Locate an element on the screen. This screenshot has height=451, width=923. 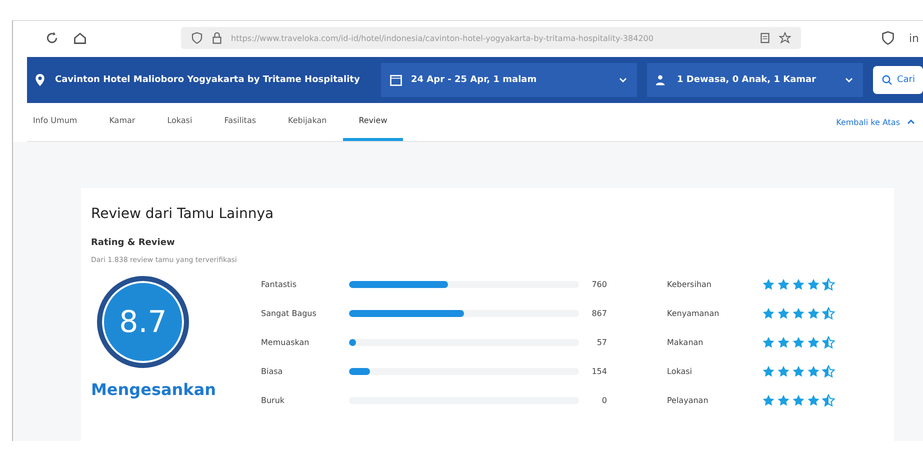
section-subtitle: Rating & Review is located at coordinates (133, 243).